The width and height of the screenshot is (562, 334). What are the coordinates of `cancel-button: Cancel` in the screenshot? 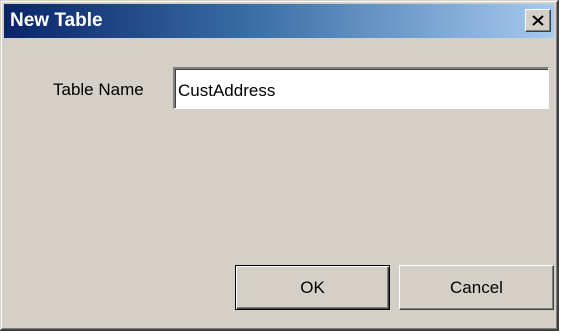 It's located at (476, 287).